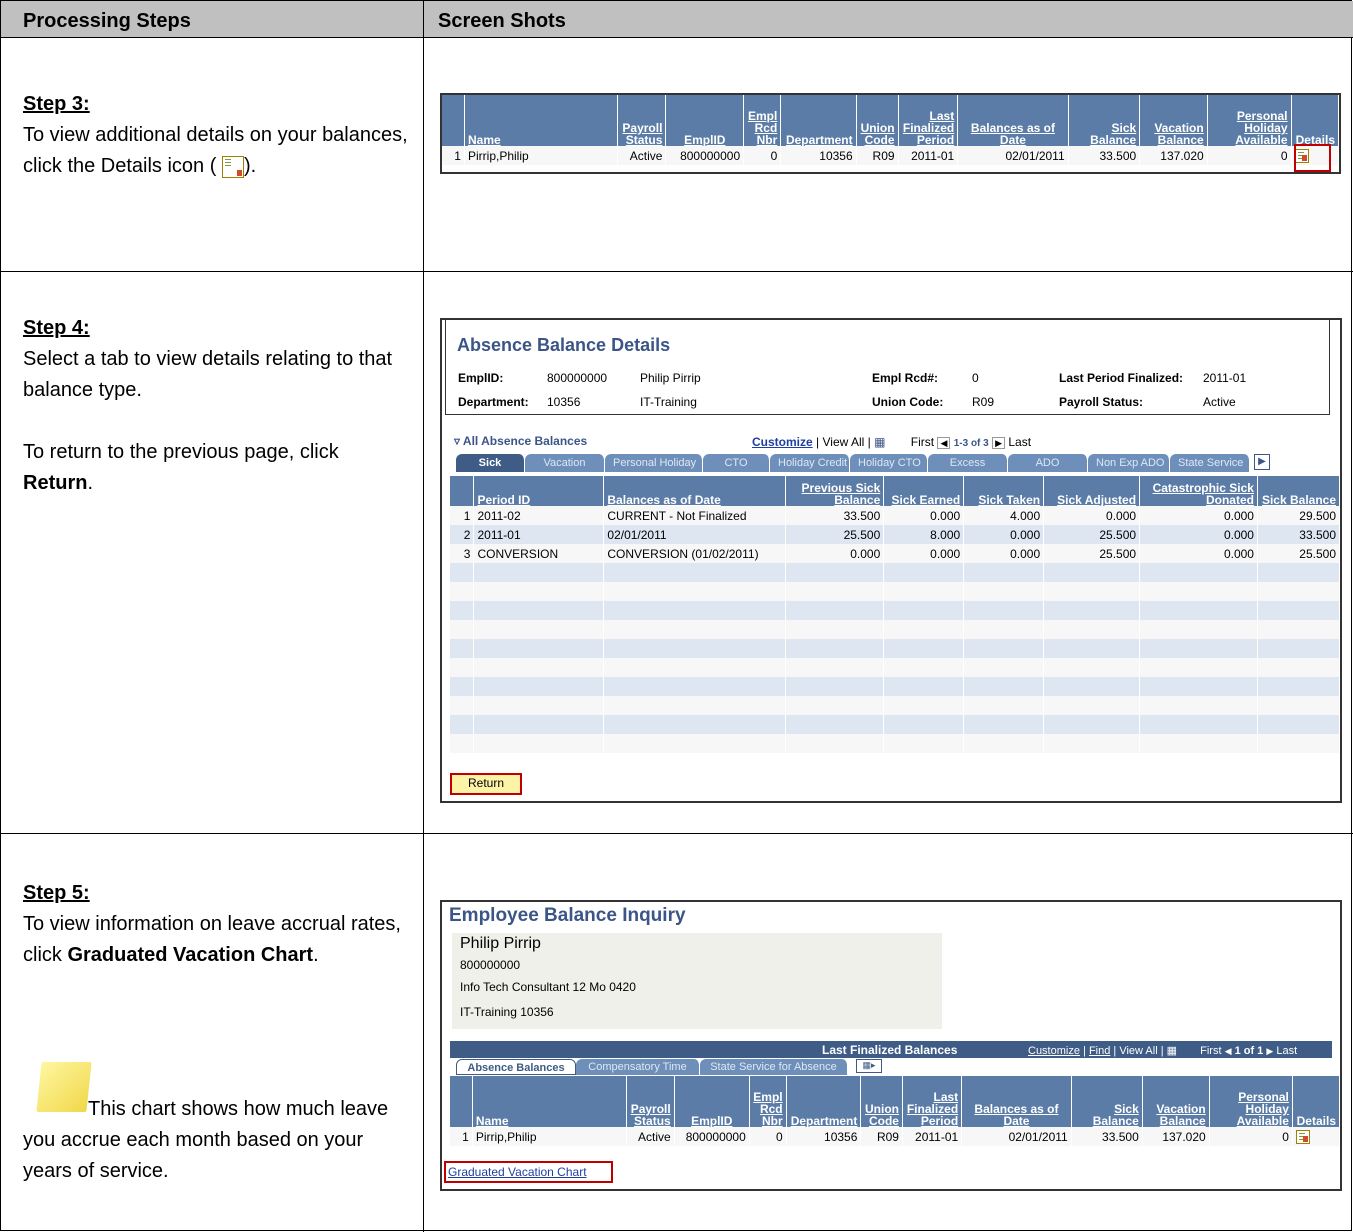 The image size is (1353, 1232). I want to click on cell-union: R09, so click(881, 1136).